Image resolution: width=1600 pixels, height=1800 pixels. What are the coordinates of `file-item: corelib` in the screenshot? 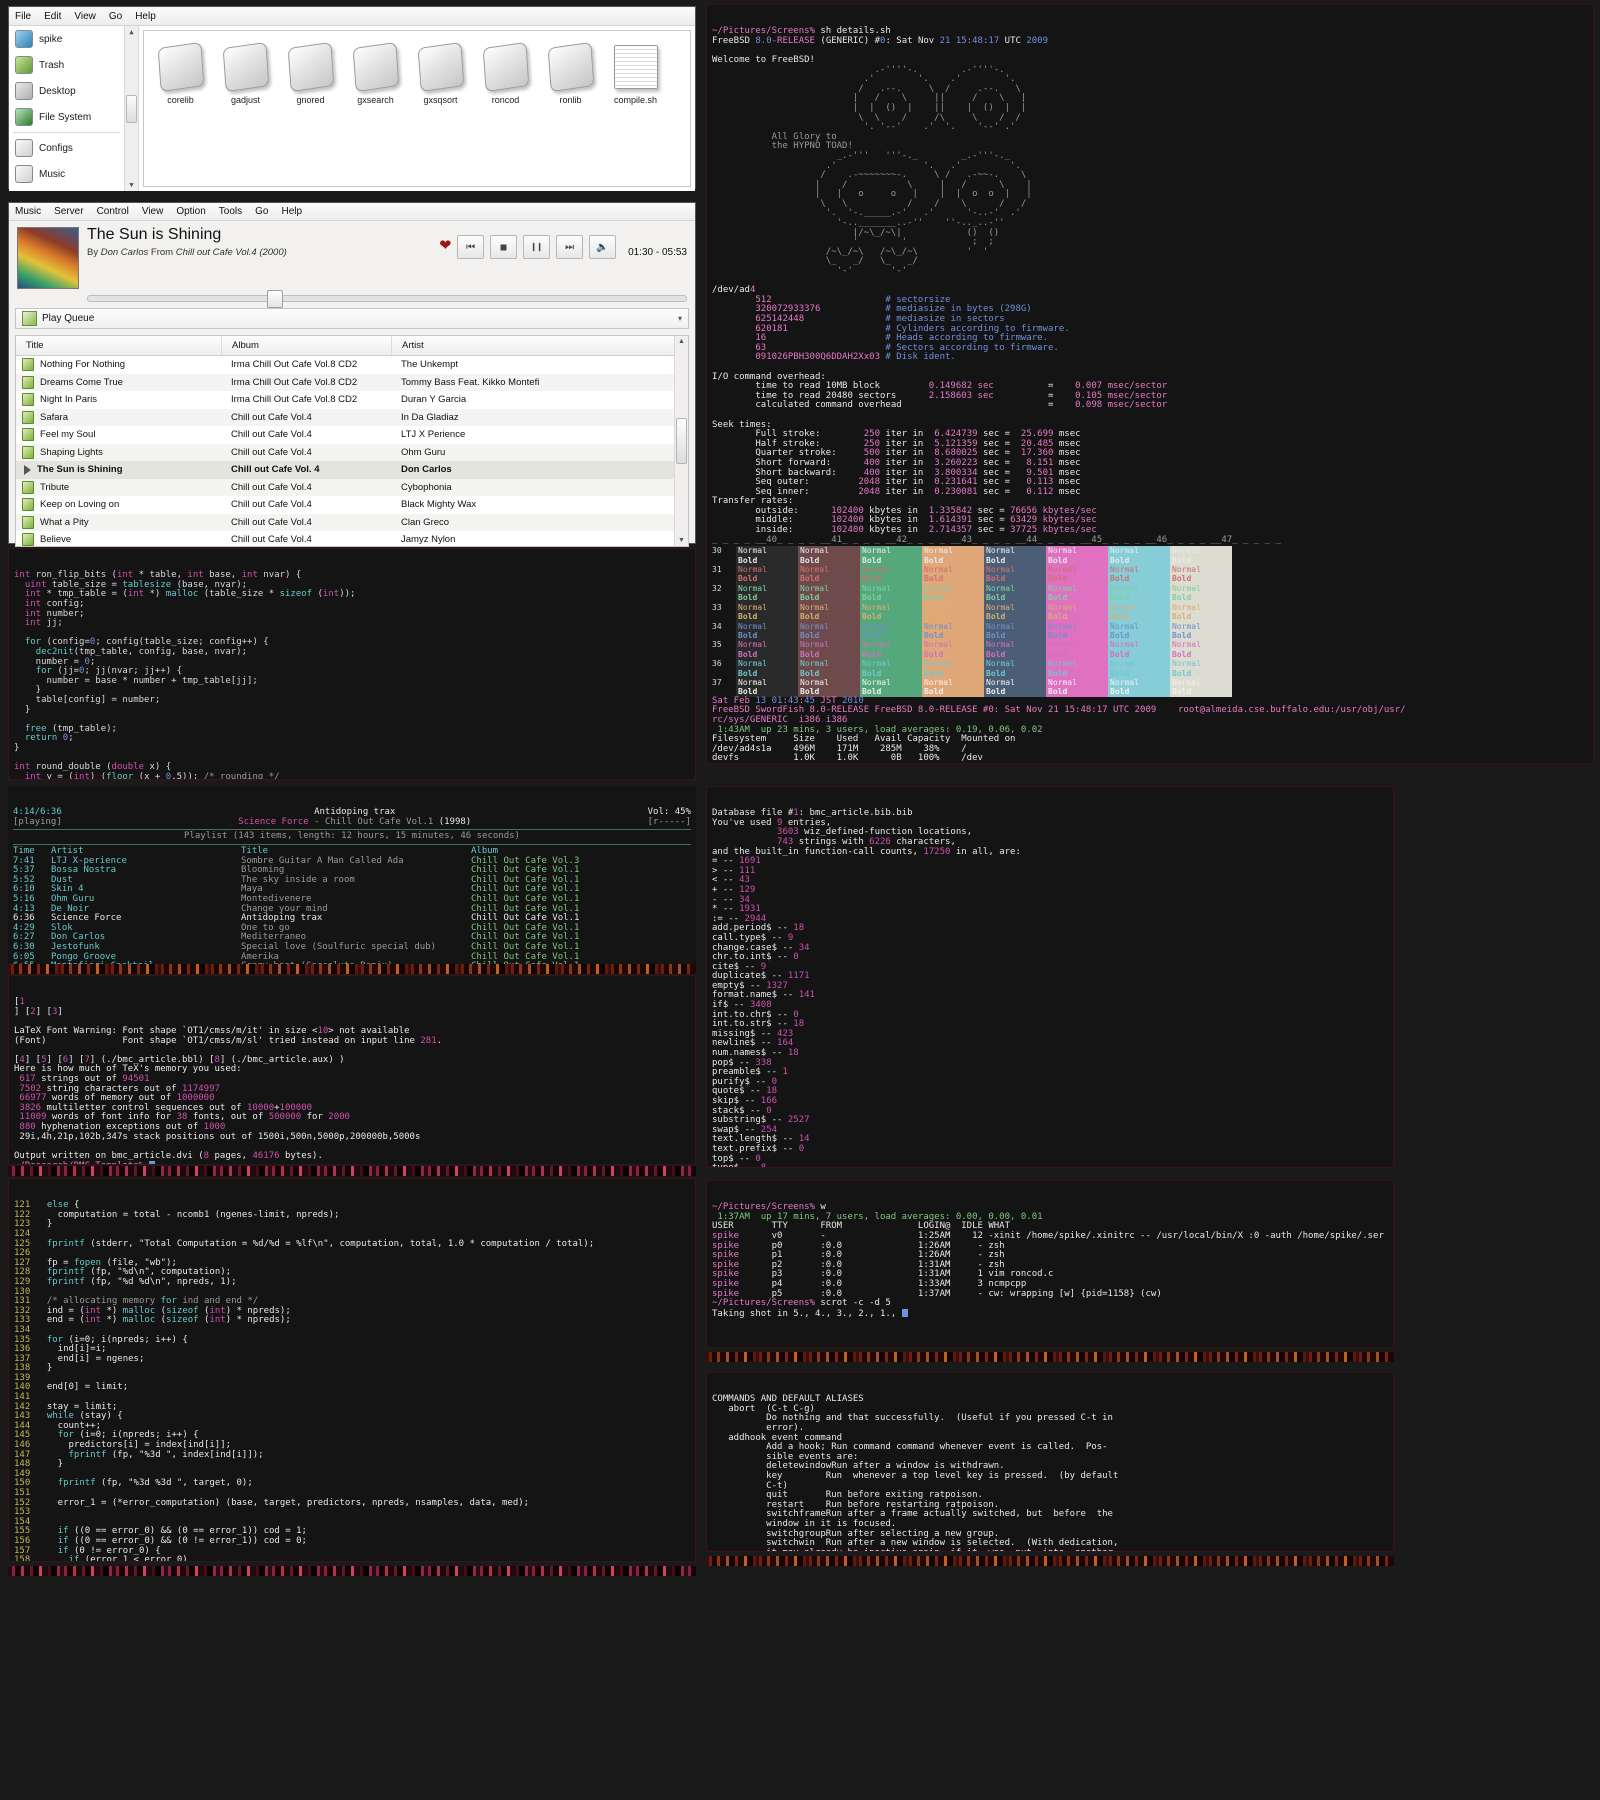 It's located at (180, 73).